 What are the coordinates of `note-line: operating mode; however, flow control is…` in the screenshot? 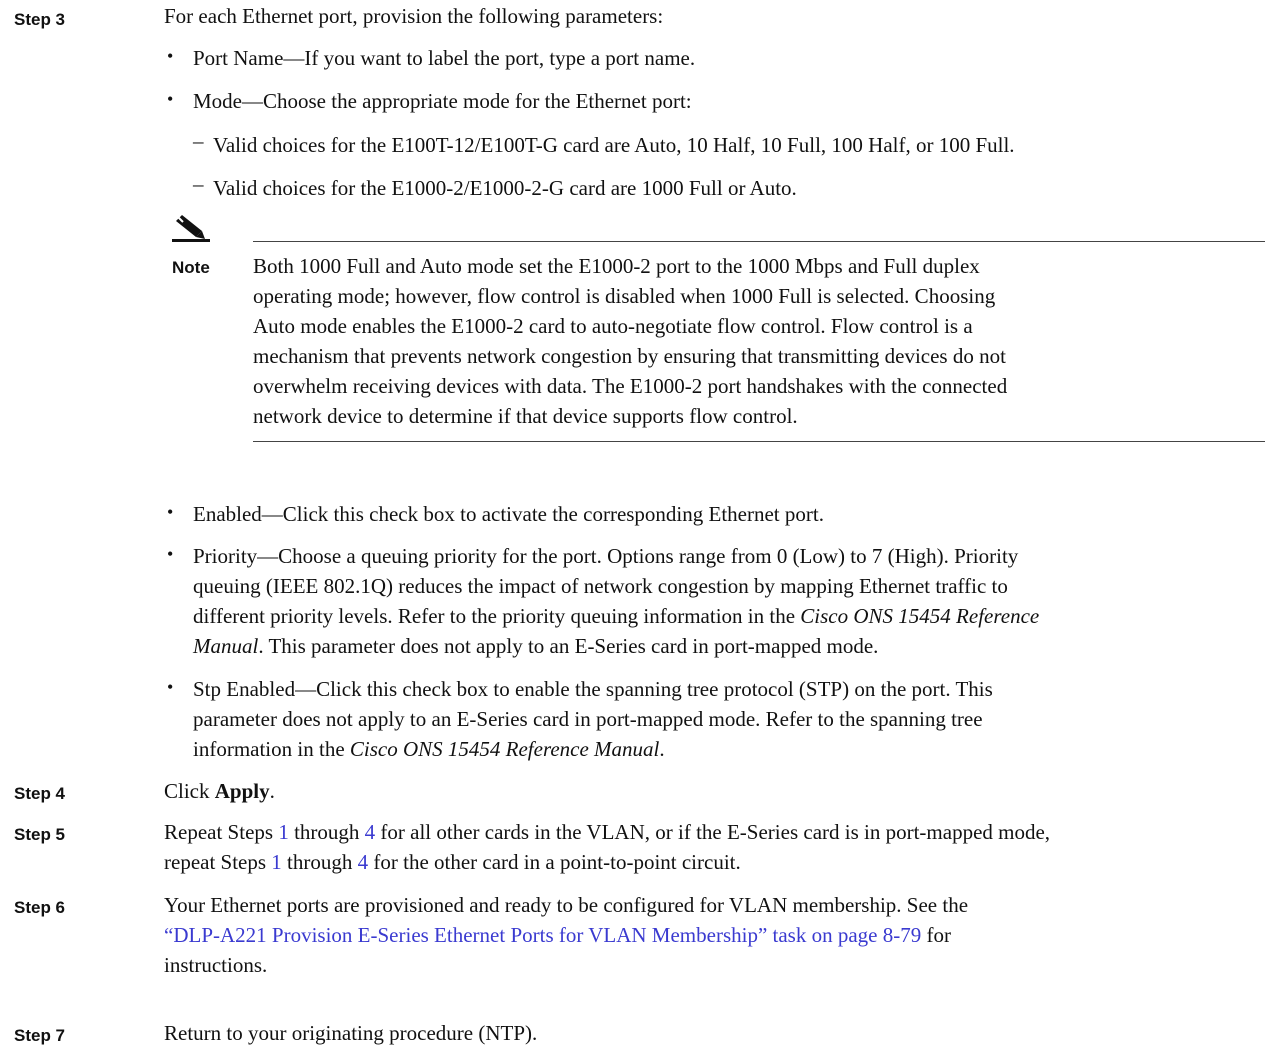 It's located at (624, 296).